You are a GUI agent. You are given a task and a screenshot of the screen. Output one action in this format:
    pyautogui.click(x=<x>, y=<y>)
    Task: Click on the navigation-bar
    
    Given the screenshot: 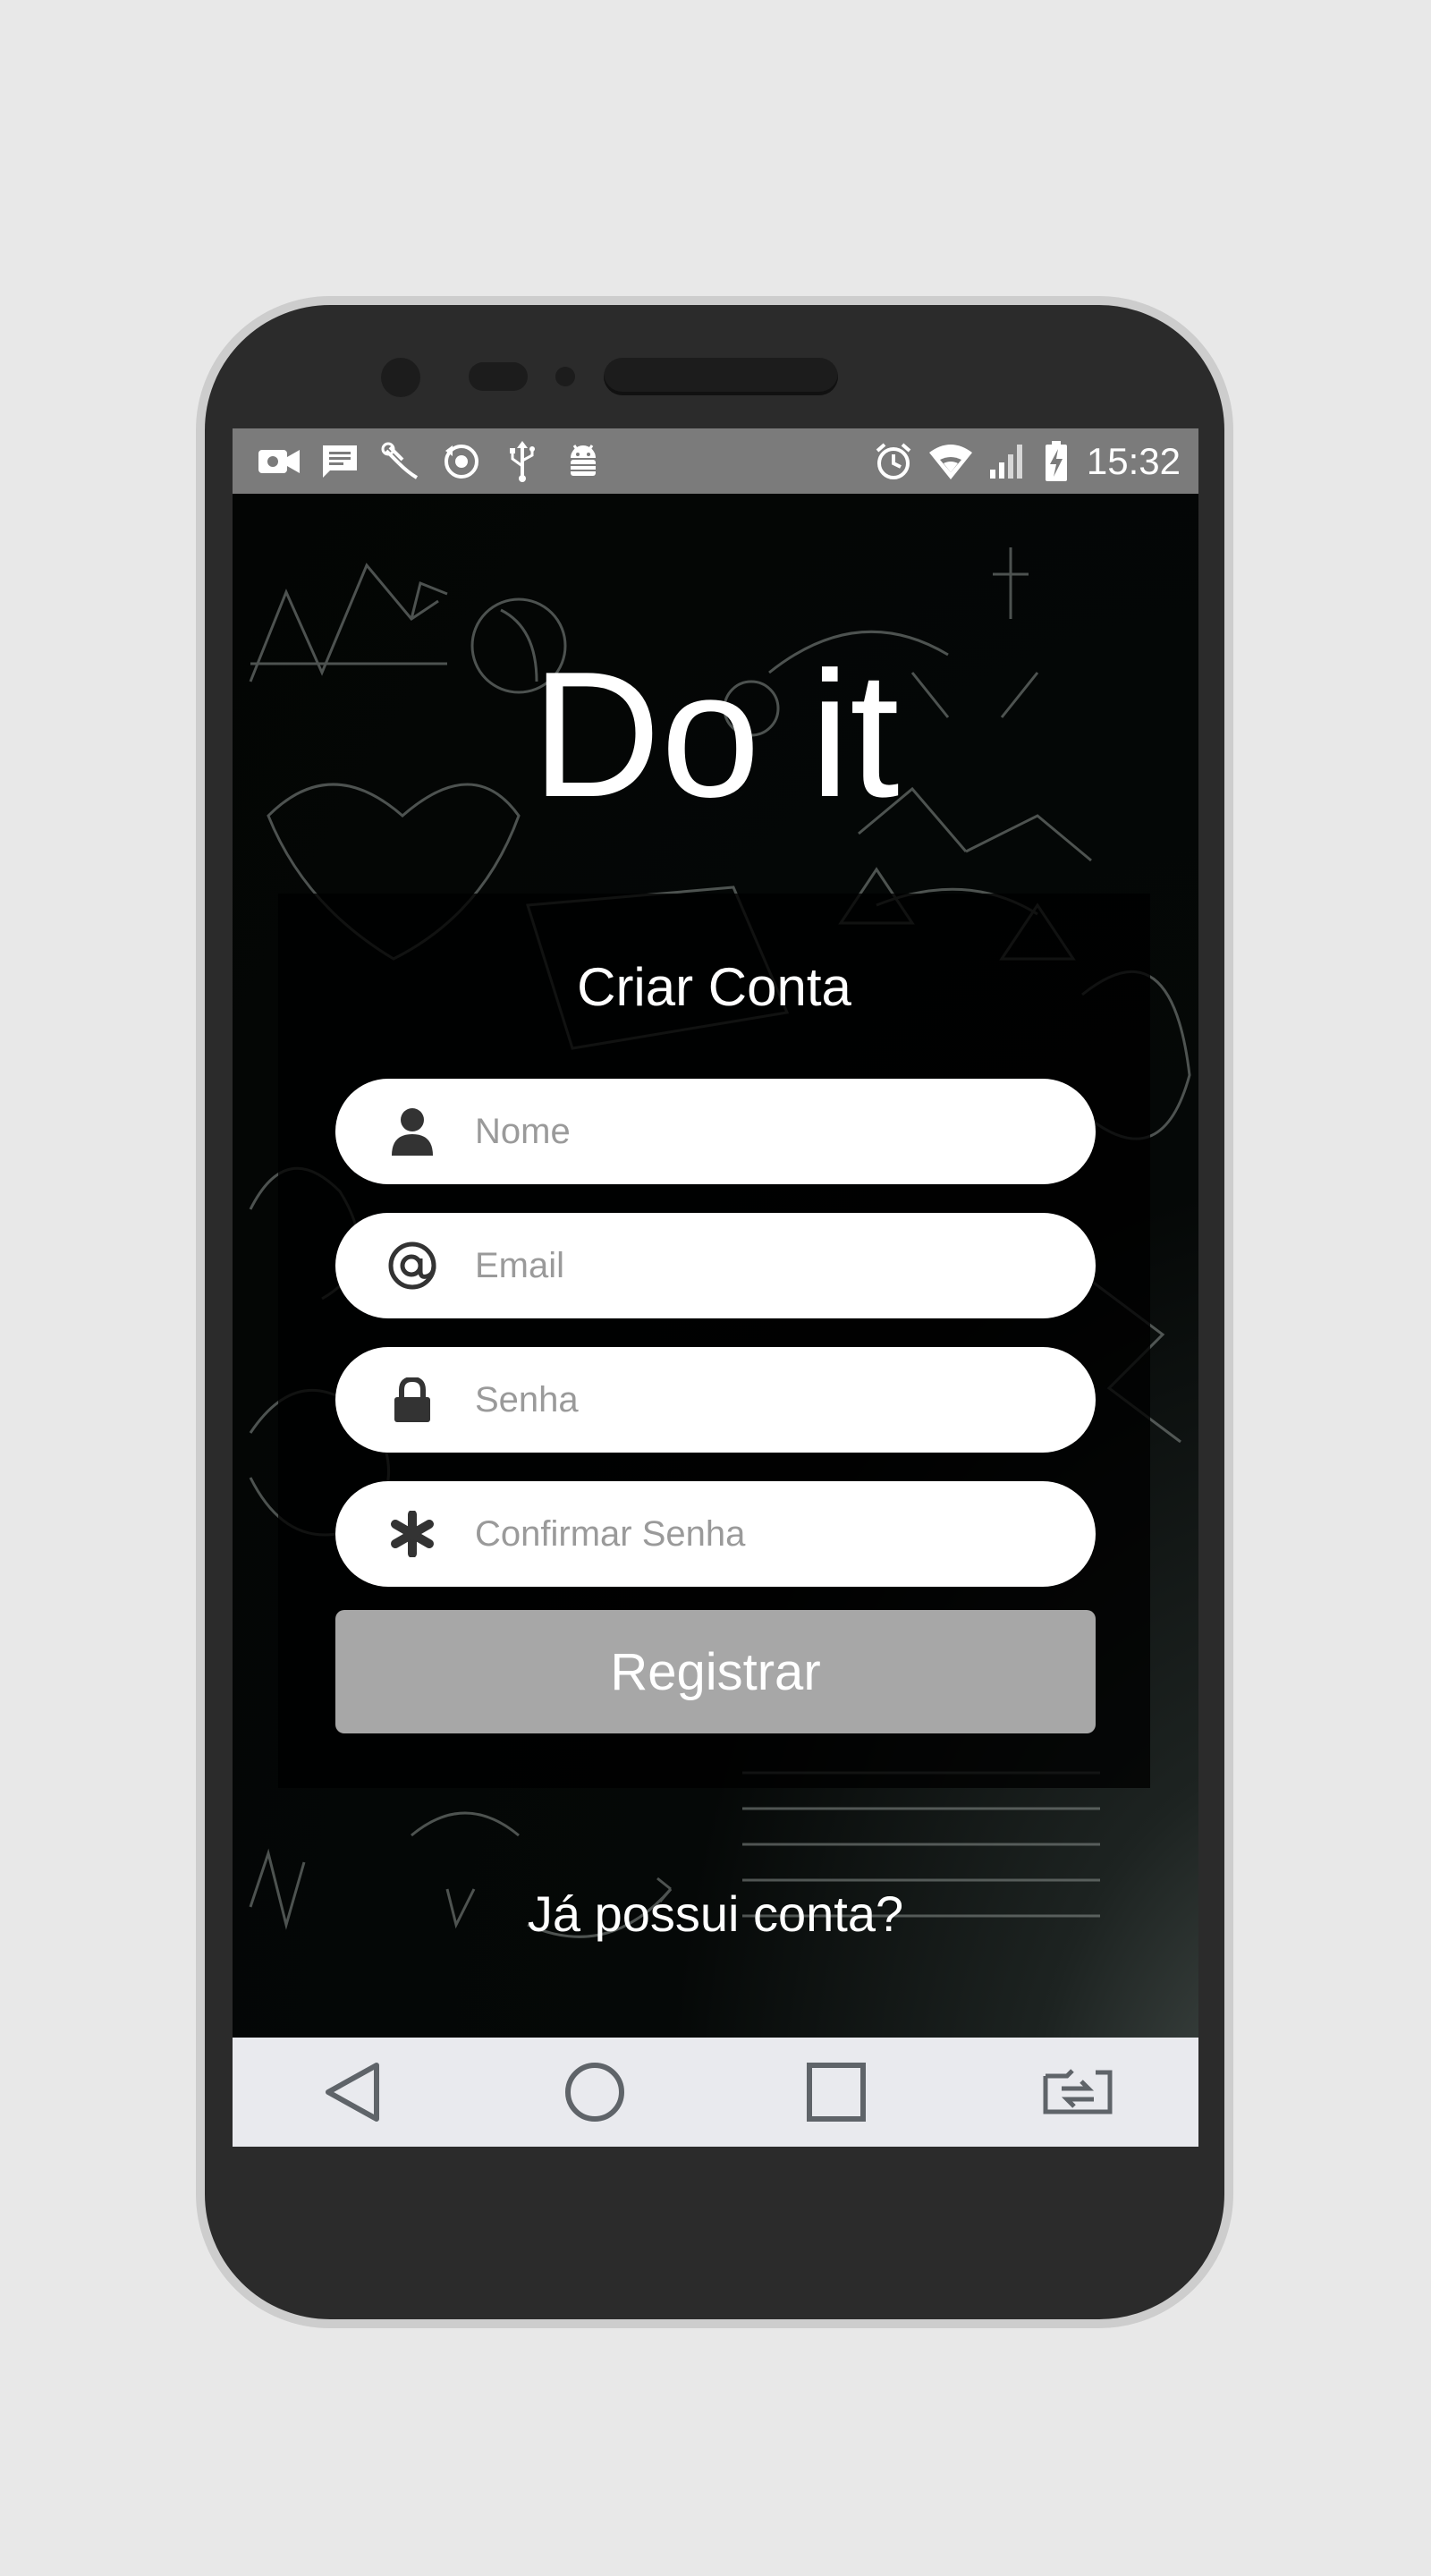 What is the action you would take?
    pyautogui.click(x=716, y=2092)
    